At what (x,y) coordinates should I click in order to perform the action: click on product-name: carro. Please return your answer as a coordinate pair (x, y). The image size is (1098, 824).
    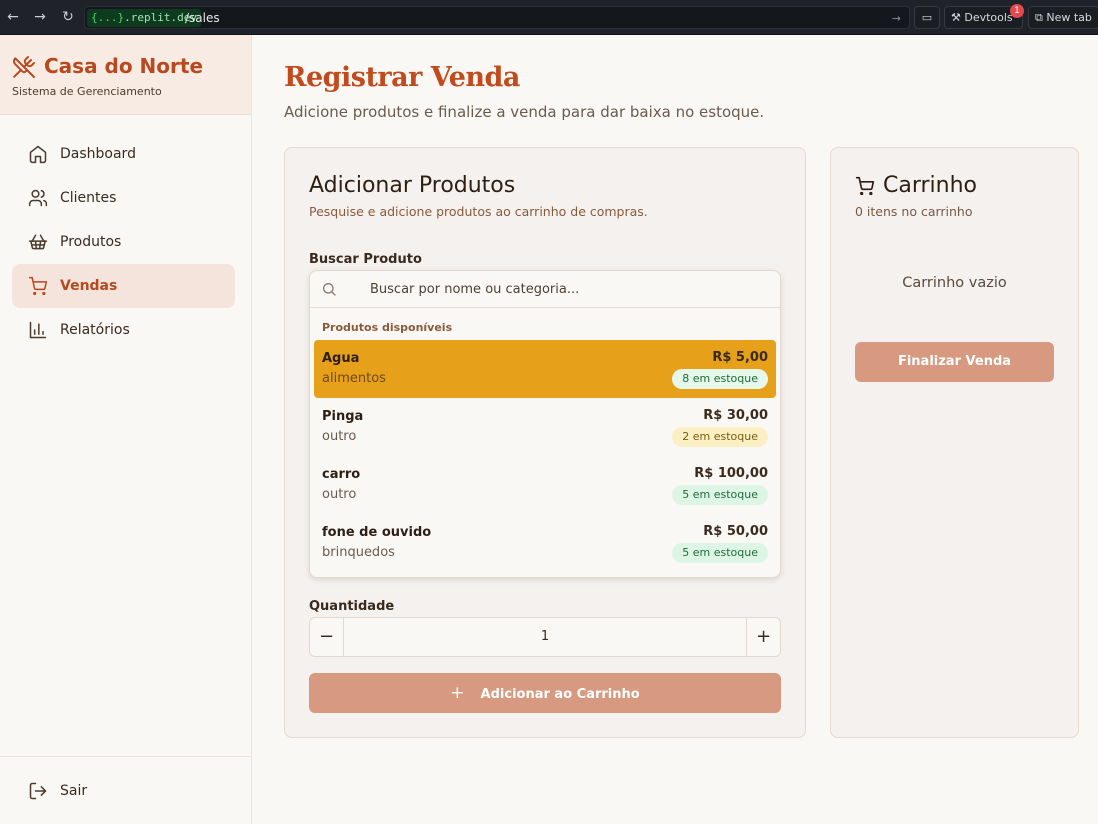
    Looking at the image, I should click on (341, 474).